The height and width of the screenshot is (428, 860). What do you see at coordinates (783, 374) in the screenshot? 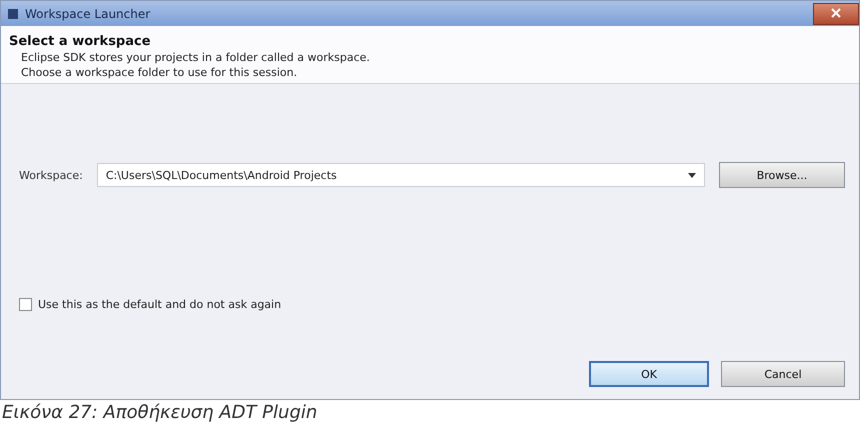
I see `cancel-button: Cancel` at bounding box center [783, 374].